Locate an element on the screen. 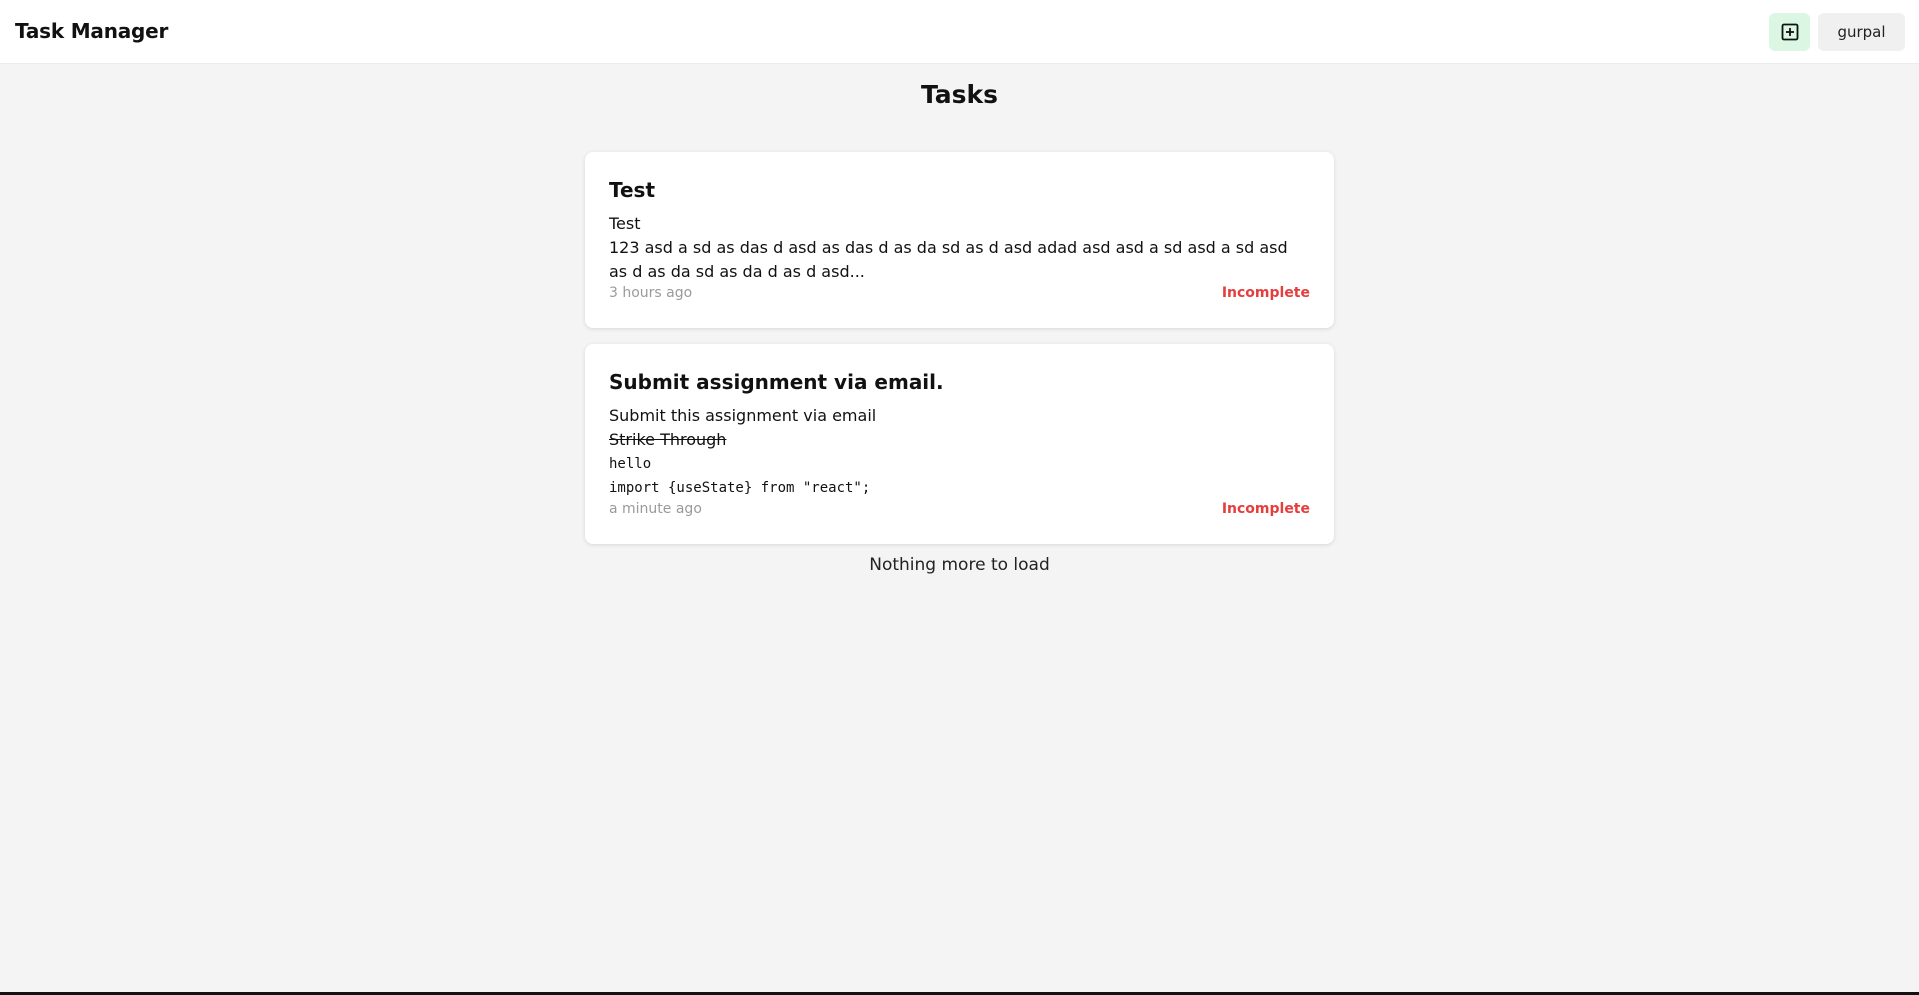 This screenshot has width=1919, height=995. user-menu-button: gurpal is located at coordinates (1861, 32).